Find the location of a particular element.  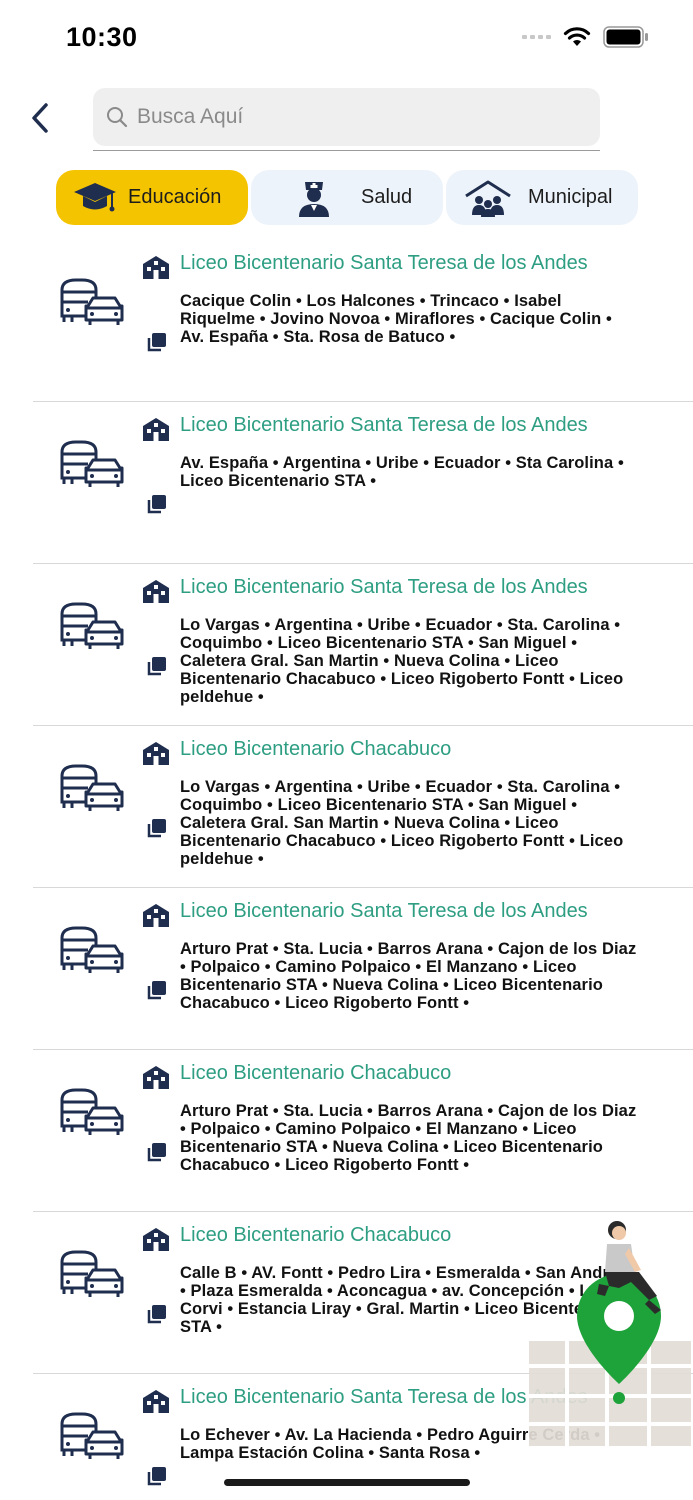

status-time: 10:30 is located at coordinates (102, 37).